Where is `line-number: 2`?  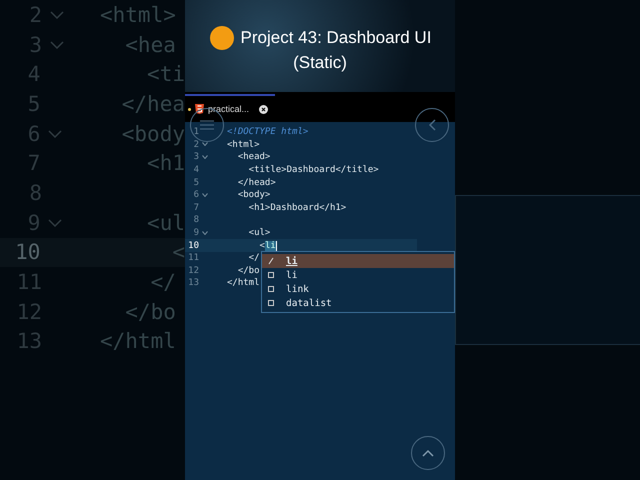
line-number: 2 is located at coordinates (195, 145).